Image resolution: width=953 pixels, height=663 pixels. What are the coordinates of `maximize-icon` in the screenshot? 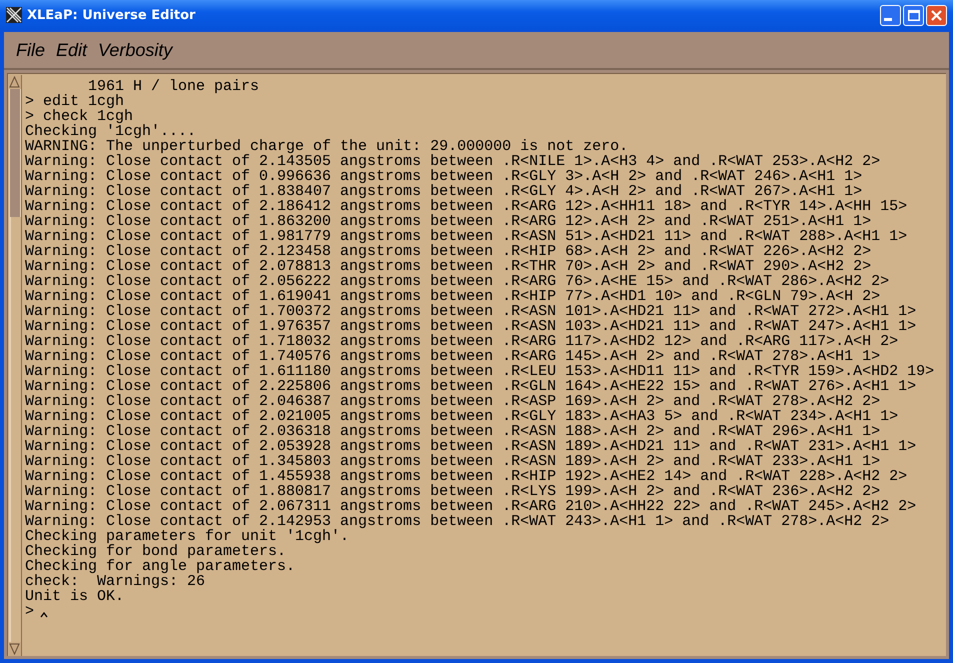 It's located at (914, 15).